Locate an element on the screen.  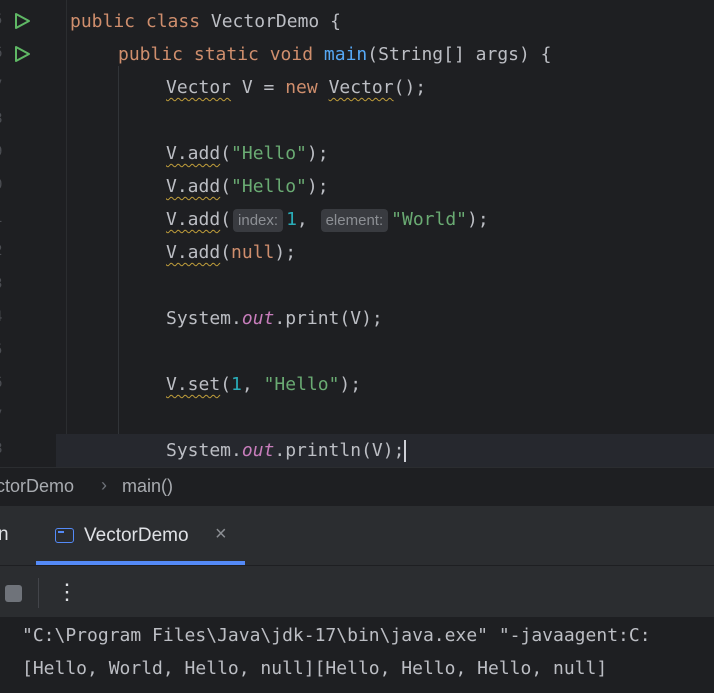
line-number: 9 is located at coordinates (2, 152).